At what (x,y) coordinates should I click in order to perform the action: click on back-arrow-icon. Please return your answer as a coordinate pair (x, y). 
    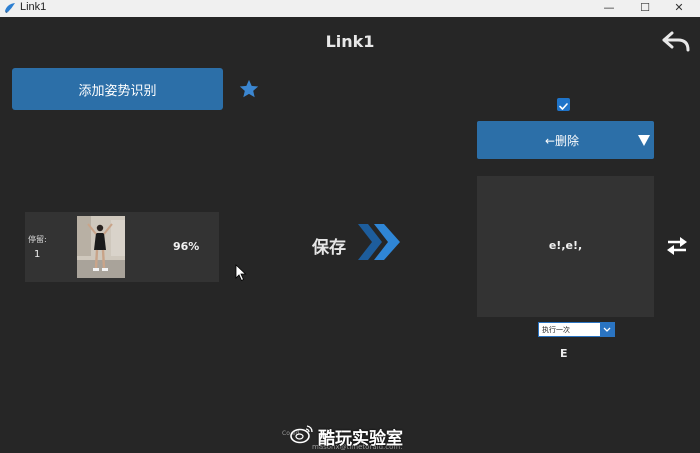
    Looking at the image, I should click on (676, 42).